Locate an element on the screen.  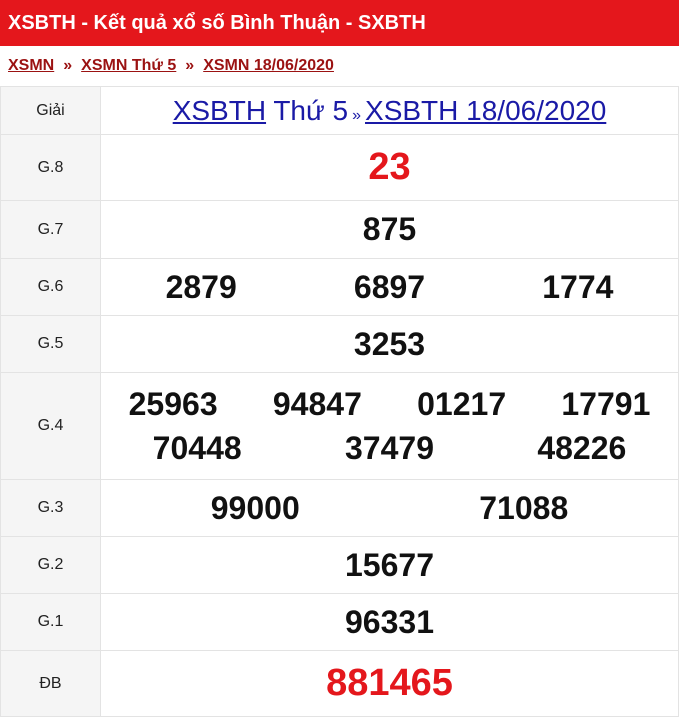
prize-number: 875 is located at coordinates (389, 229).